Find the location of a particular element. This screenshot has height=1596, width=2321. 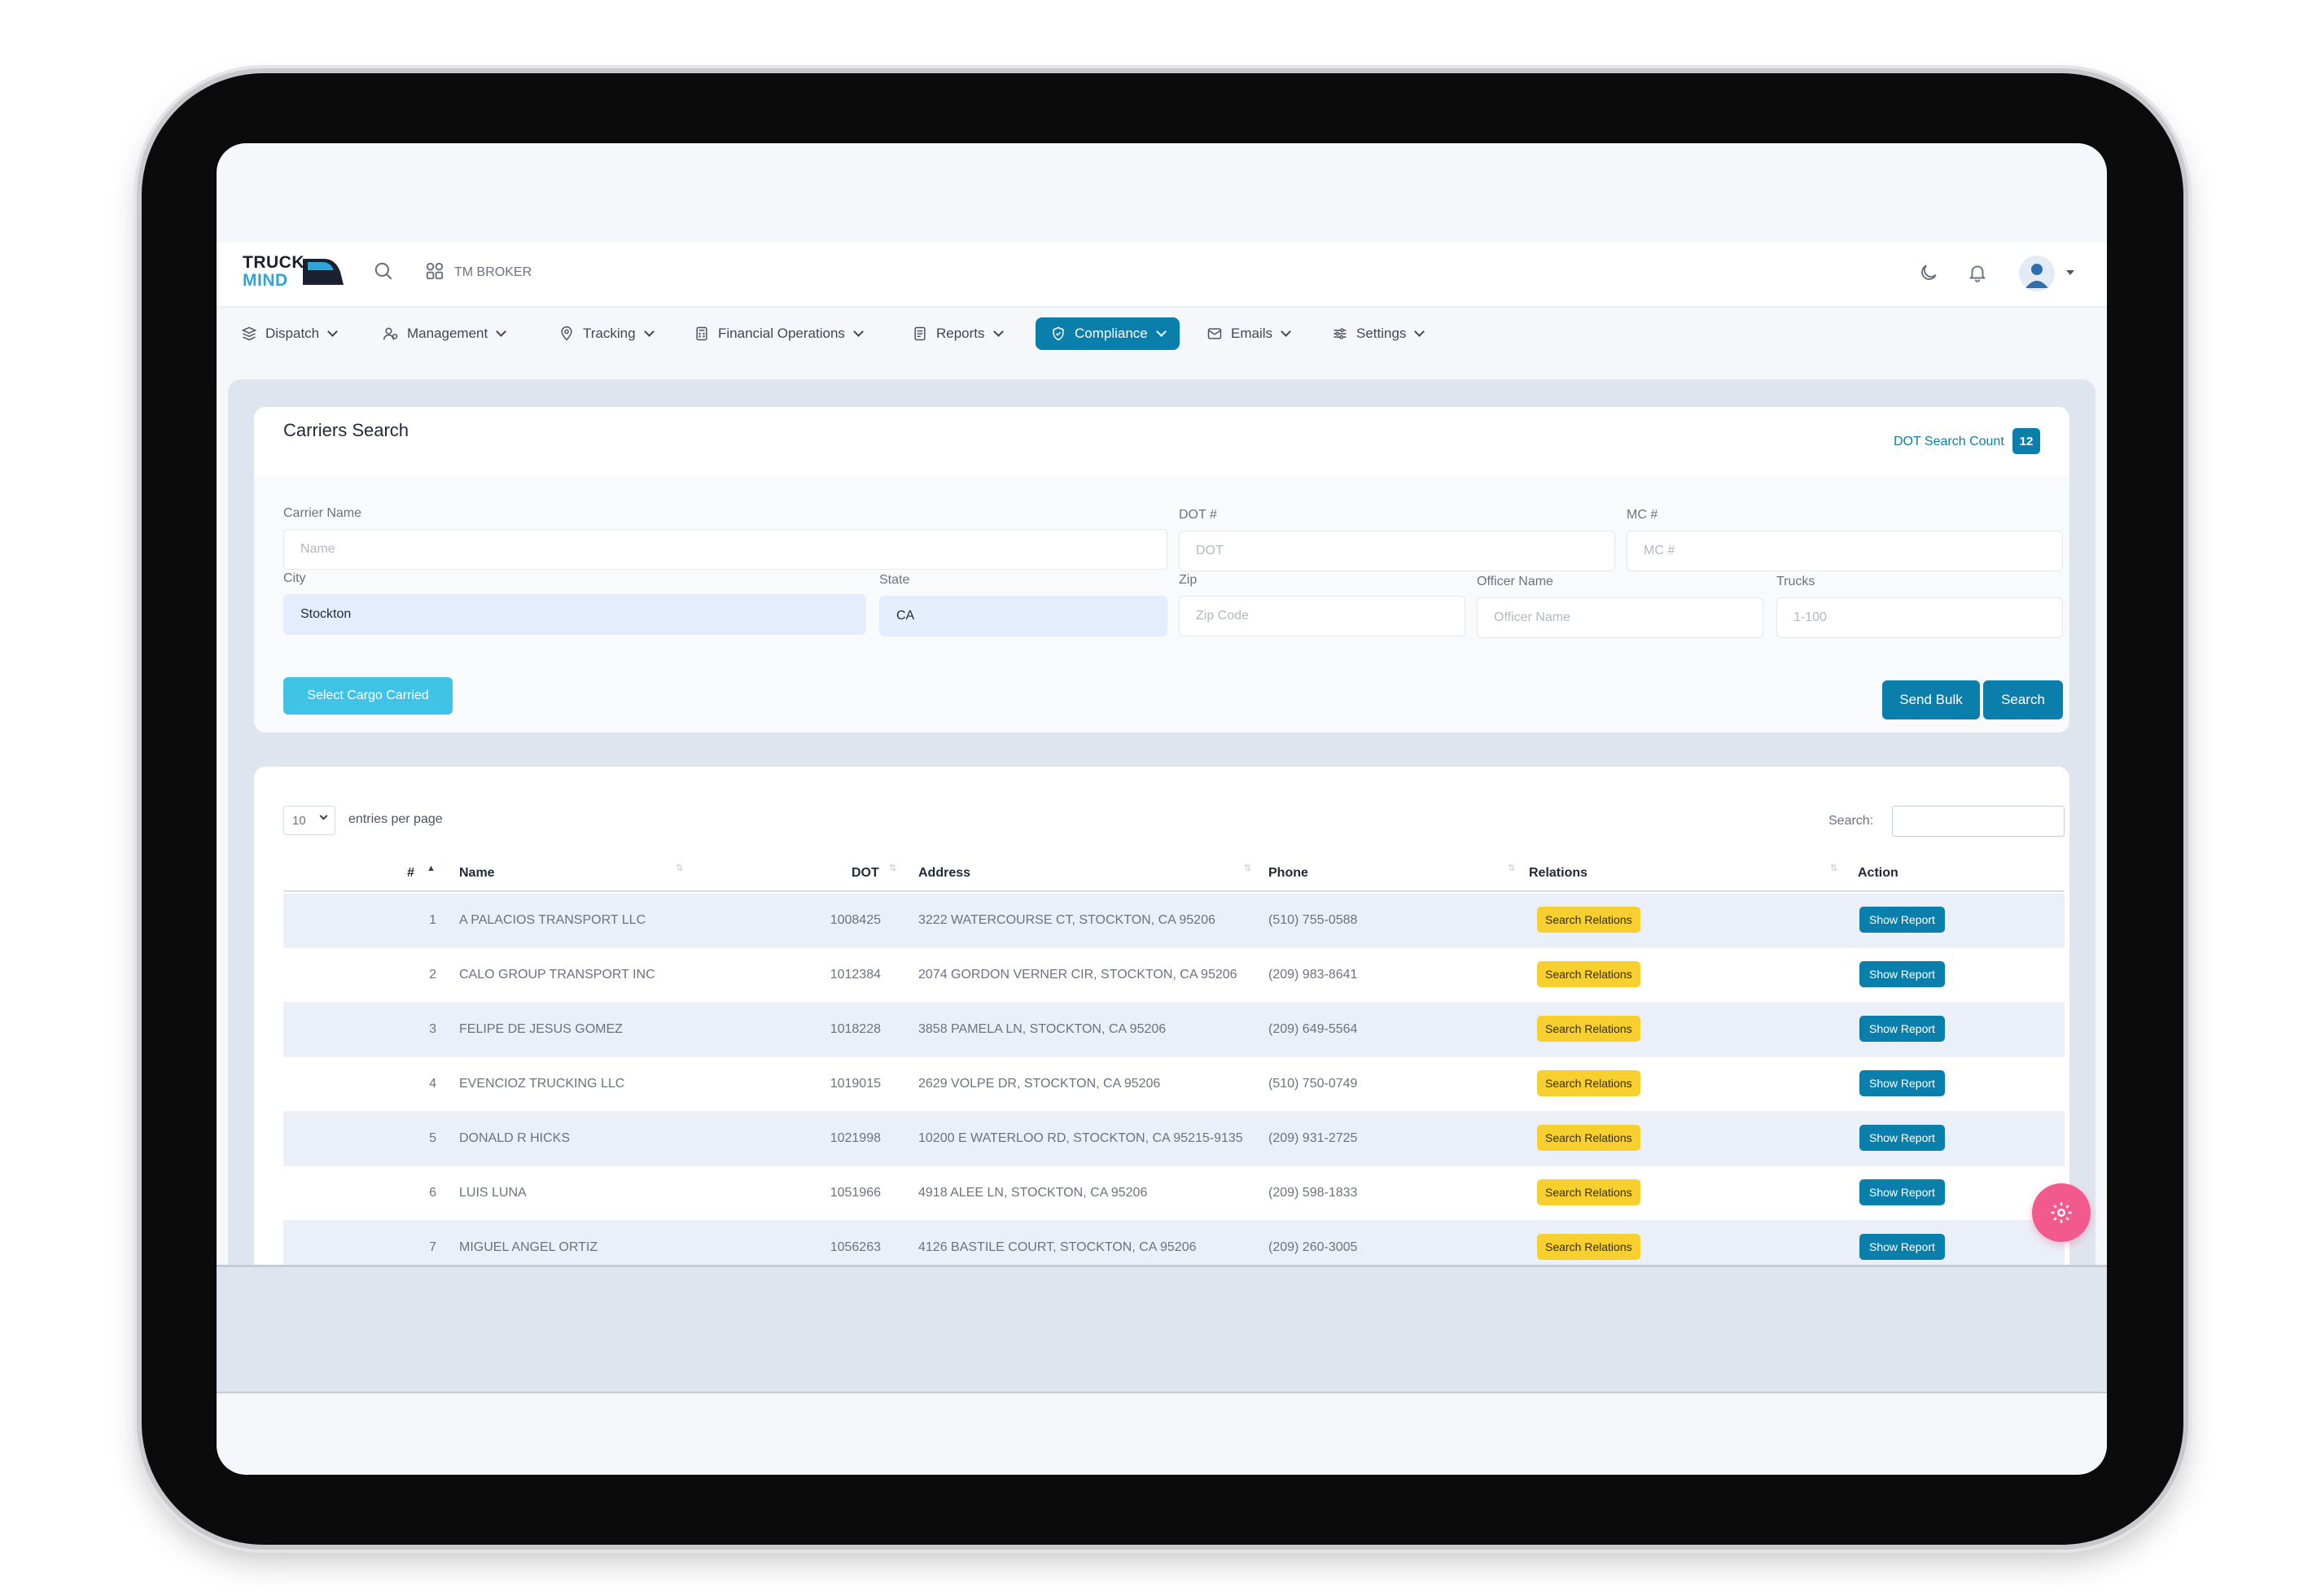

truckmind-logo: TRUCK MIND is located at coordinates (300, 272).